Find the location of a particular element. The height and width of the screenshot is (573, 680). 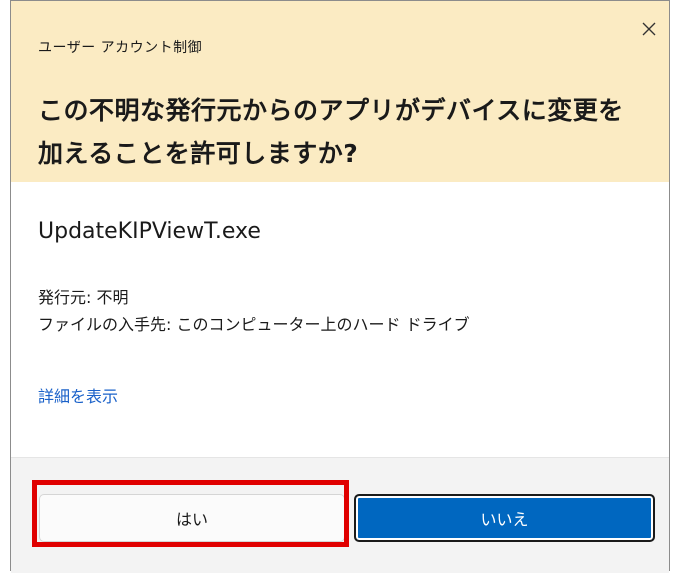

close-button is located at coordinates (649, 29).